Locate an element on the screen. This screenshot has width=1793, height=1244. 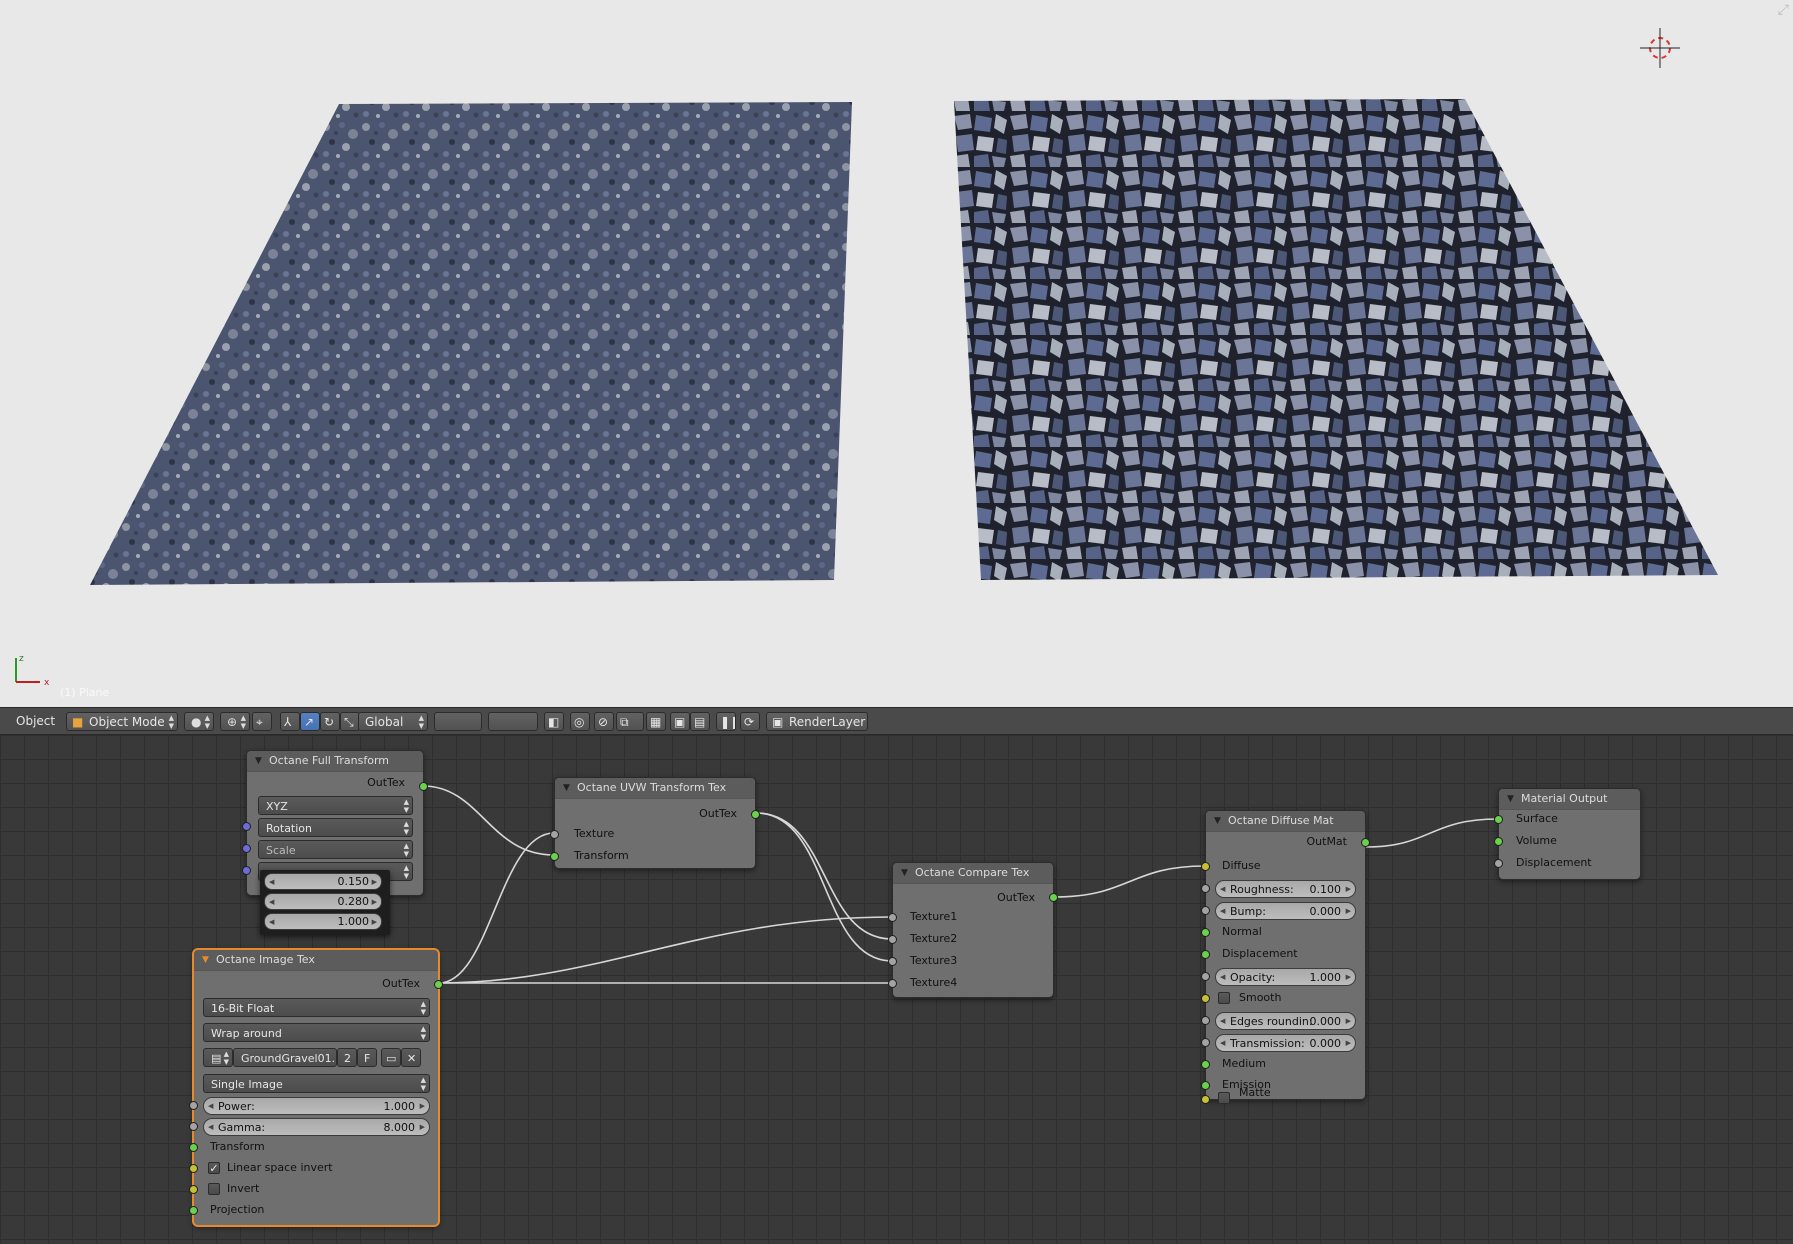
mode-dropdown: ■ Object Mode ▲ ▼ is located at coordinates (122, 721).